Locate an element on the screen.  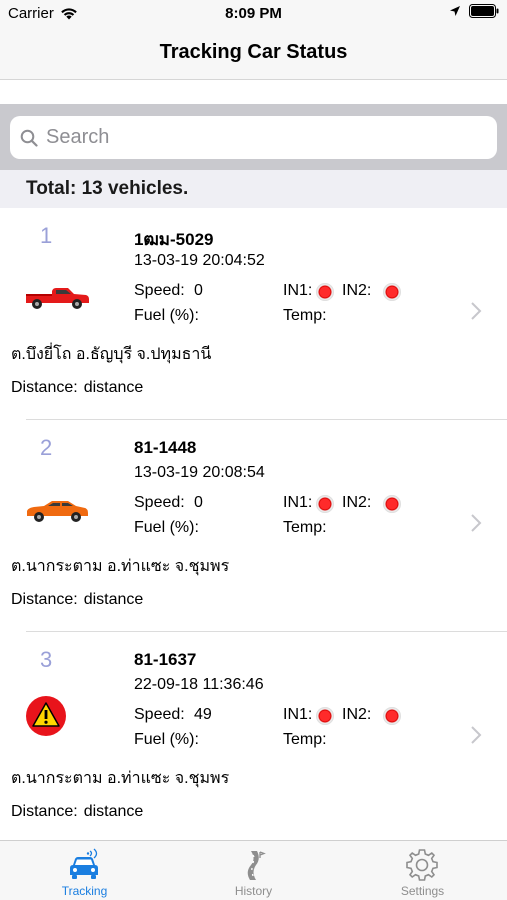
location-arrow-icon is located at coordinates (455, 11).